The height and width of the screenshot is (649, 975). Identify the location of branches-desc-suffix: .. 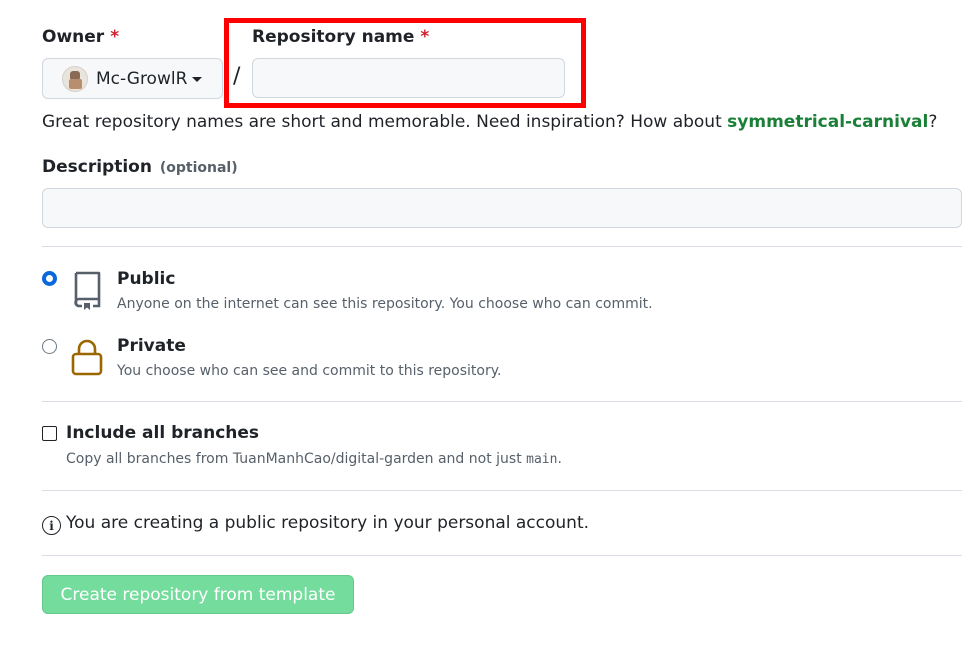
(559, 459).